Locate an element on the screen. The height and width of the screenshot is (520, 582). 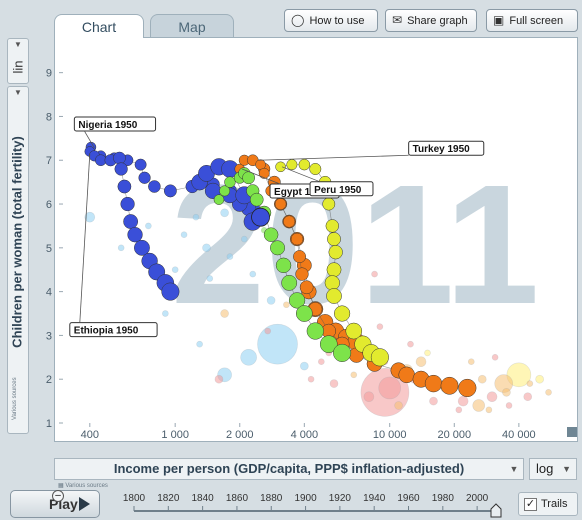
share-graph-label: Share graph is located at coordinates (437, 21).